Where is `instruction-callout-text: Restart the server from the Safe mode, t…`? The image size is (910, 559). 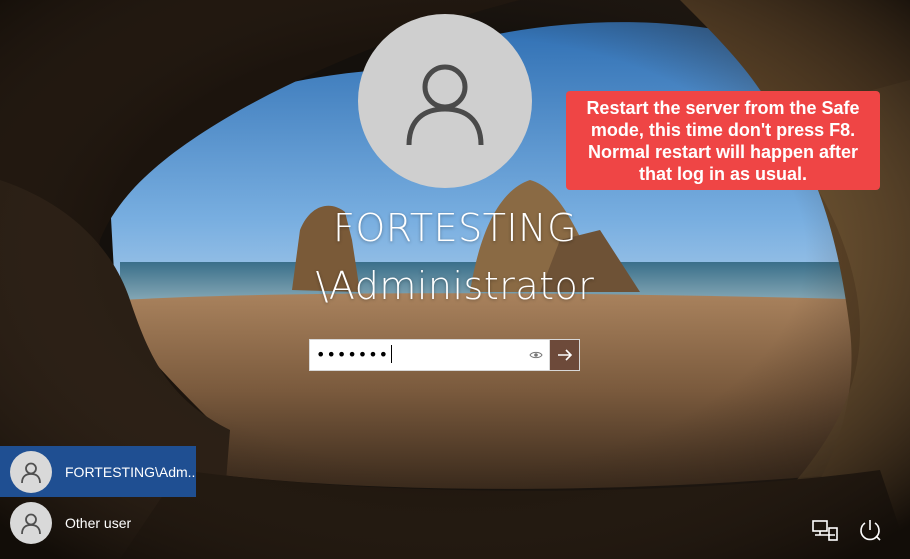
instruction-callout-text: Restart the server from the Safe mode, t… is located at coordinates (723, 140).